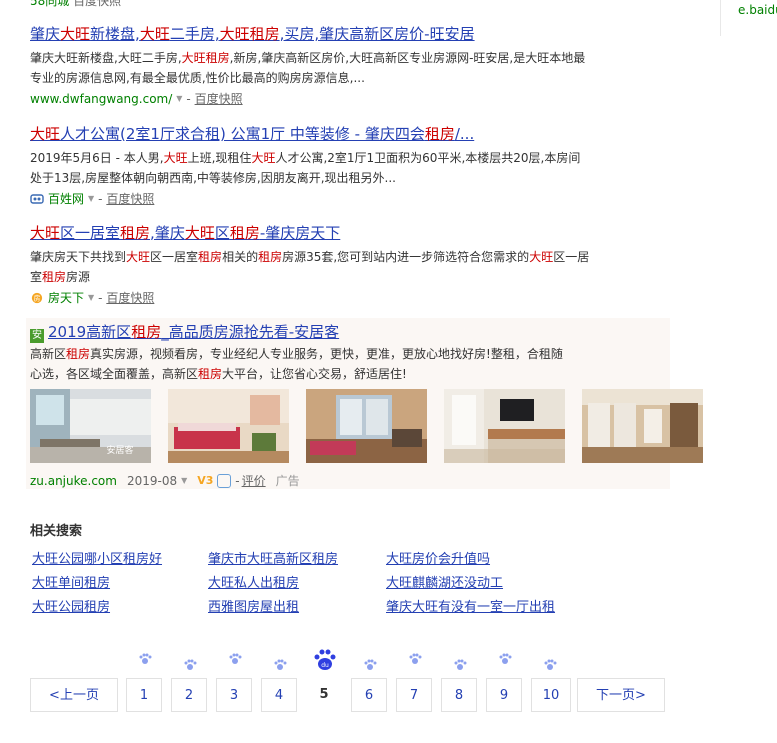  What do you see at coordinates (45, 34) in the screenshot?
I see `text-segment: 肇庆` at bounding box center [45, 34].